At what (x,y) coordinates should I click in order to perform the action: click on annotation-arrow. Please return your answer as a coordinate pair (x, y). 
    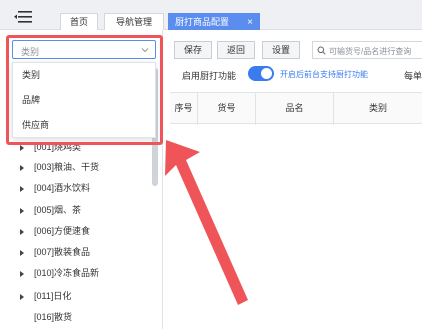
    Looking at the image, I should click on (206, 222).